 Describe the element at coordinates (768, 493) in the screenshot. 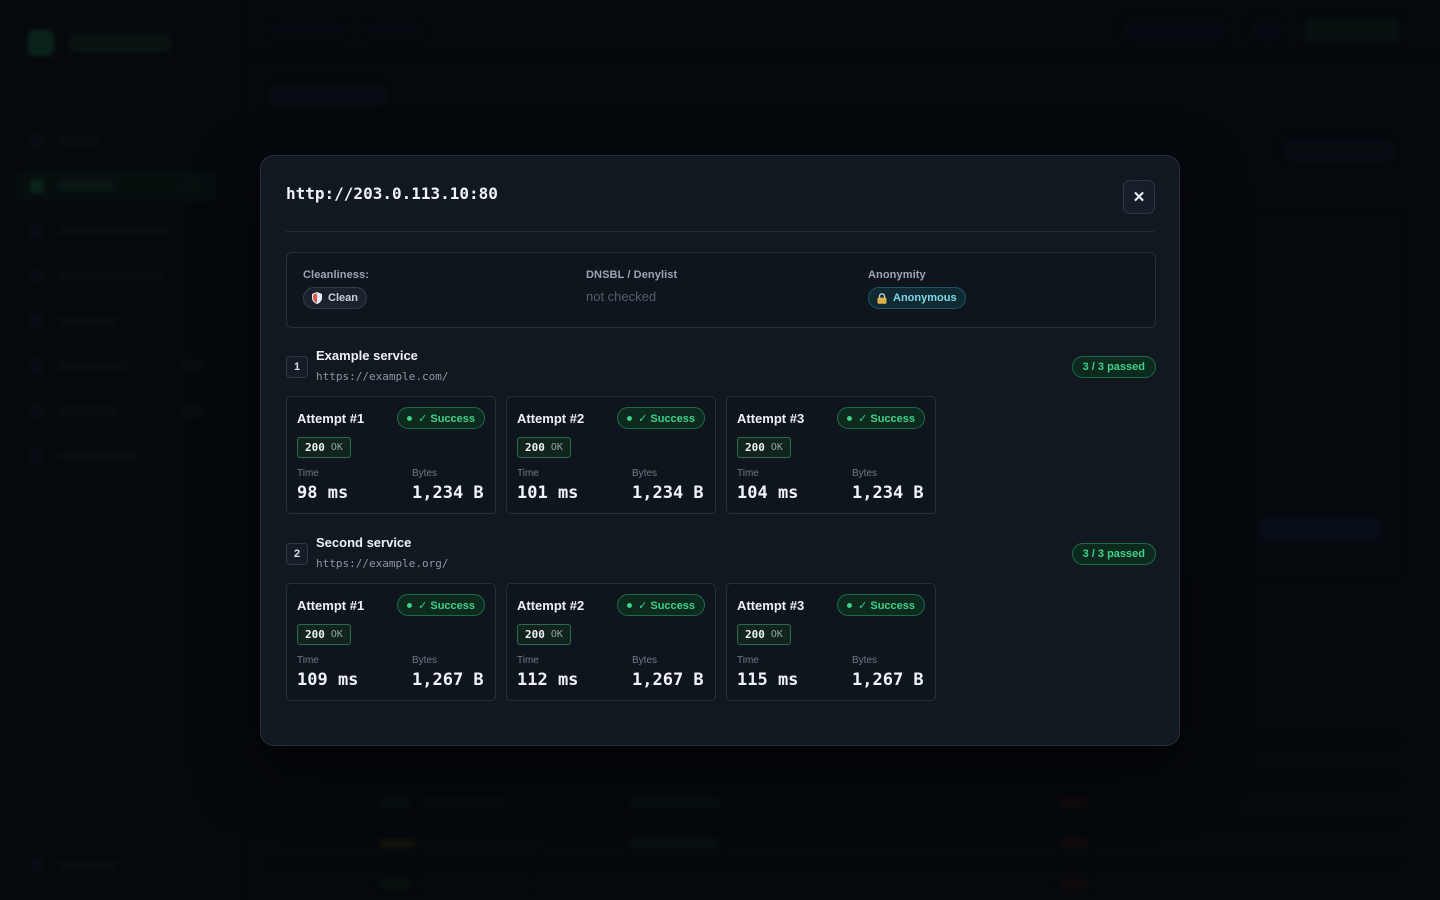

I see `time-value: 104 ms` at that location.